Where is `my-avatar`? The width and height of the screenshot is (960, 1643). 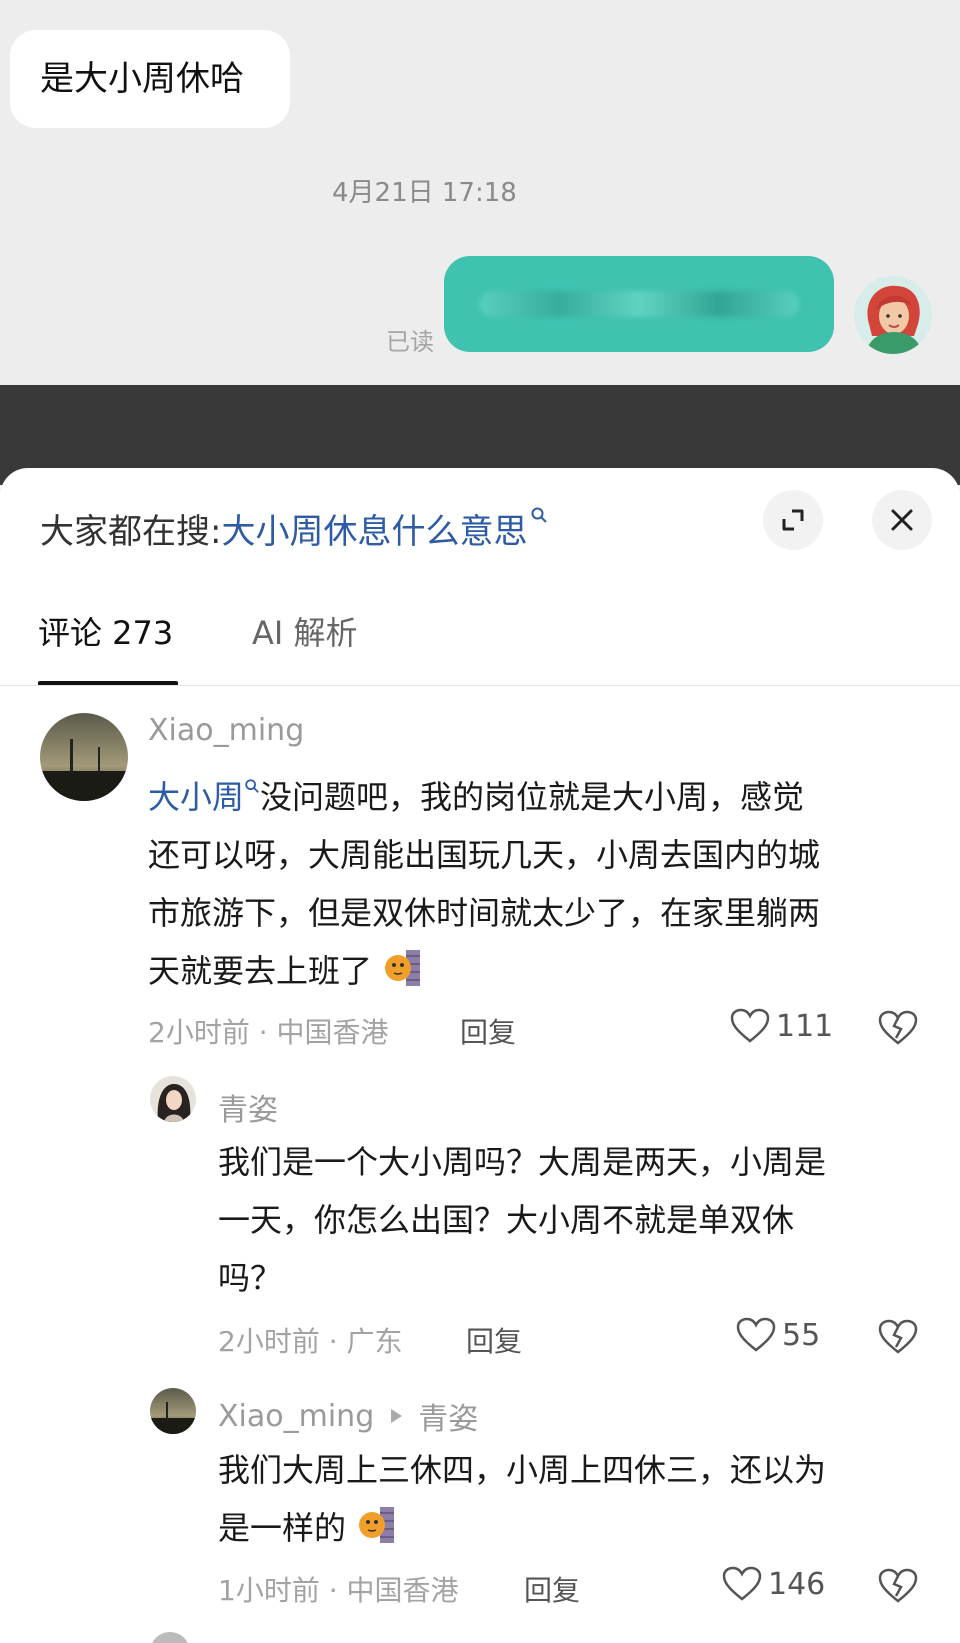 my-avatar is located at coordinates (893, 315).